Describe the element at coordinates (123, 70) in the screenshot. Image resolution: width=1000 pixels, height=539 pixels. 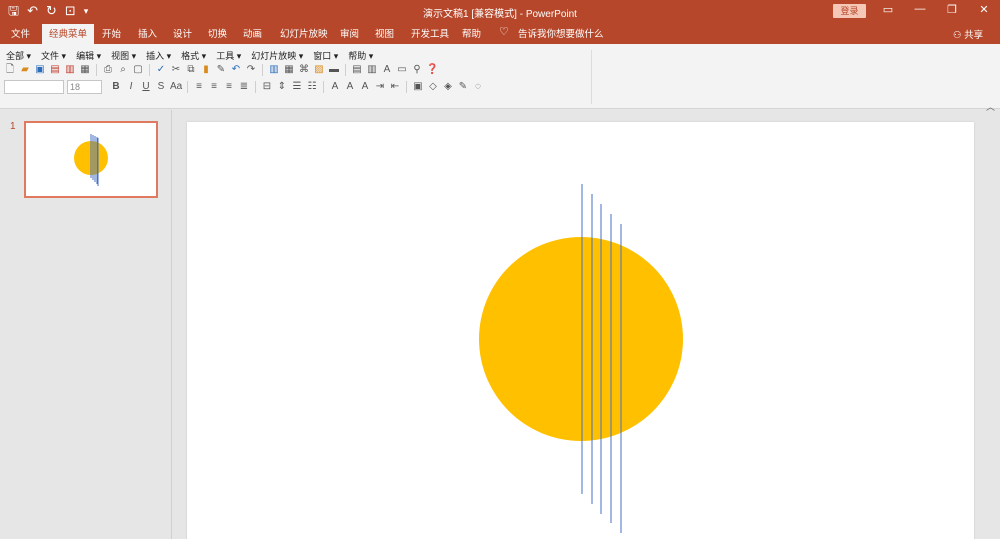
I see `preview-icon: ⌕` at that location.